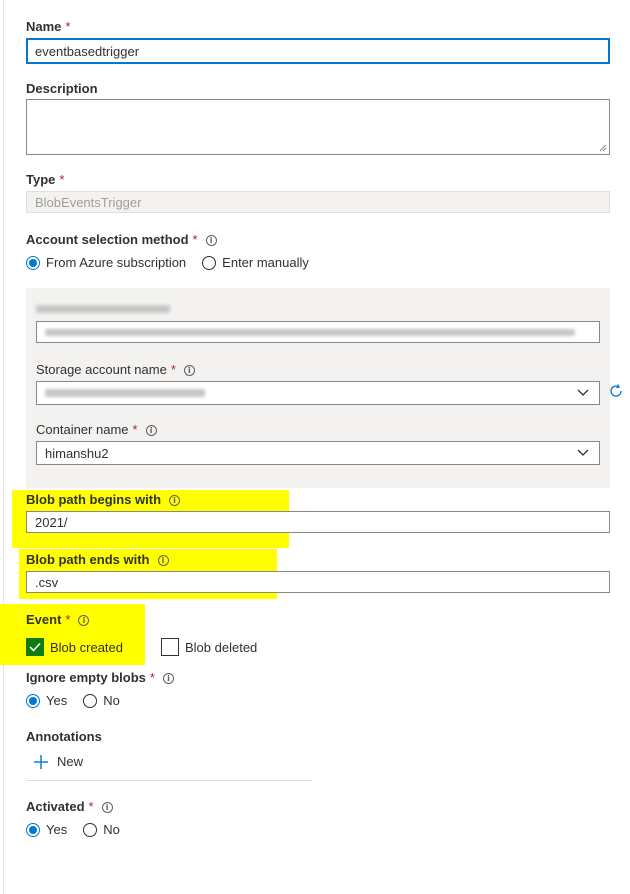 The height and width of the screenshot is (894, 630). Describe the element at coordinates (44, 619) in the screenshot. I see `event-label-text: Event` at that location.